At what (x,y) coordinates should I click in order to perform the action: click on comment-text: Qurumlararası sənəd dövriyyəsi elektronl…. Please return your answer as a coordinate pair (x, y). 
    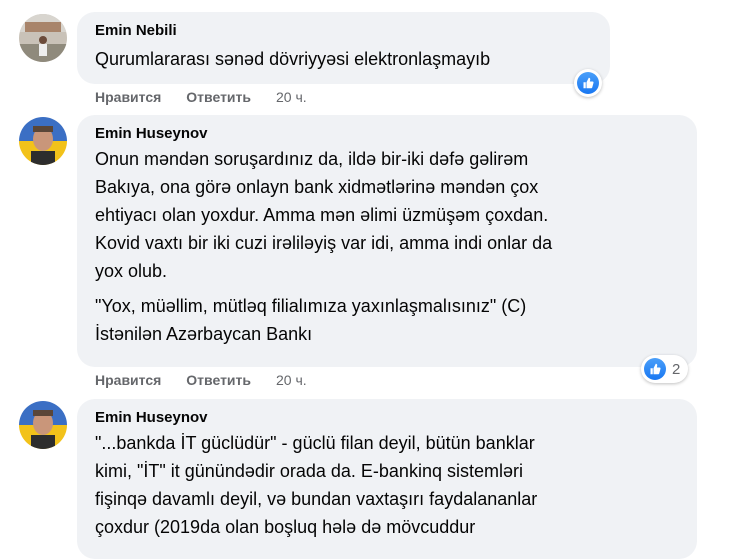
    Looking at the image, I should click on (293, 59).